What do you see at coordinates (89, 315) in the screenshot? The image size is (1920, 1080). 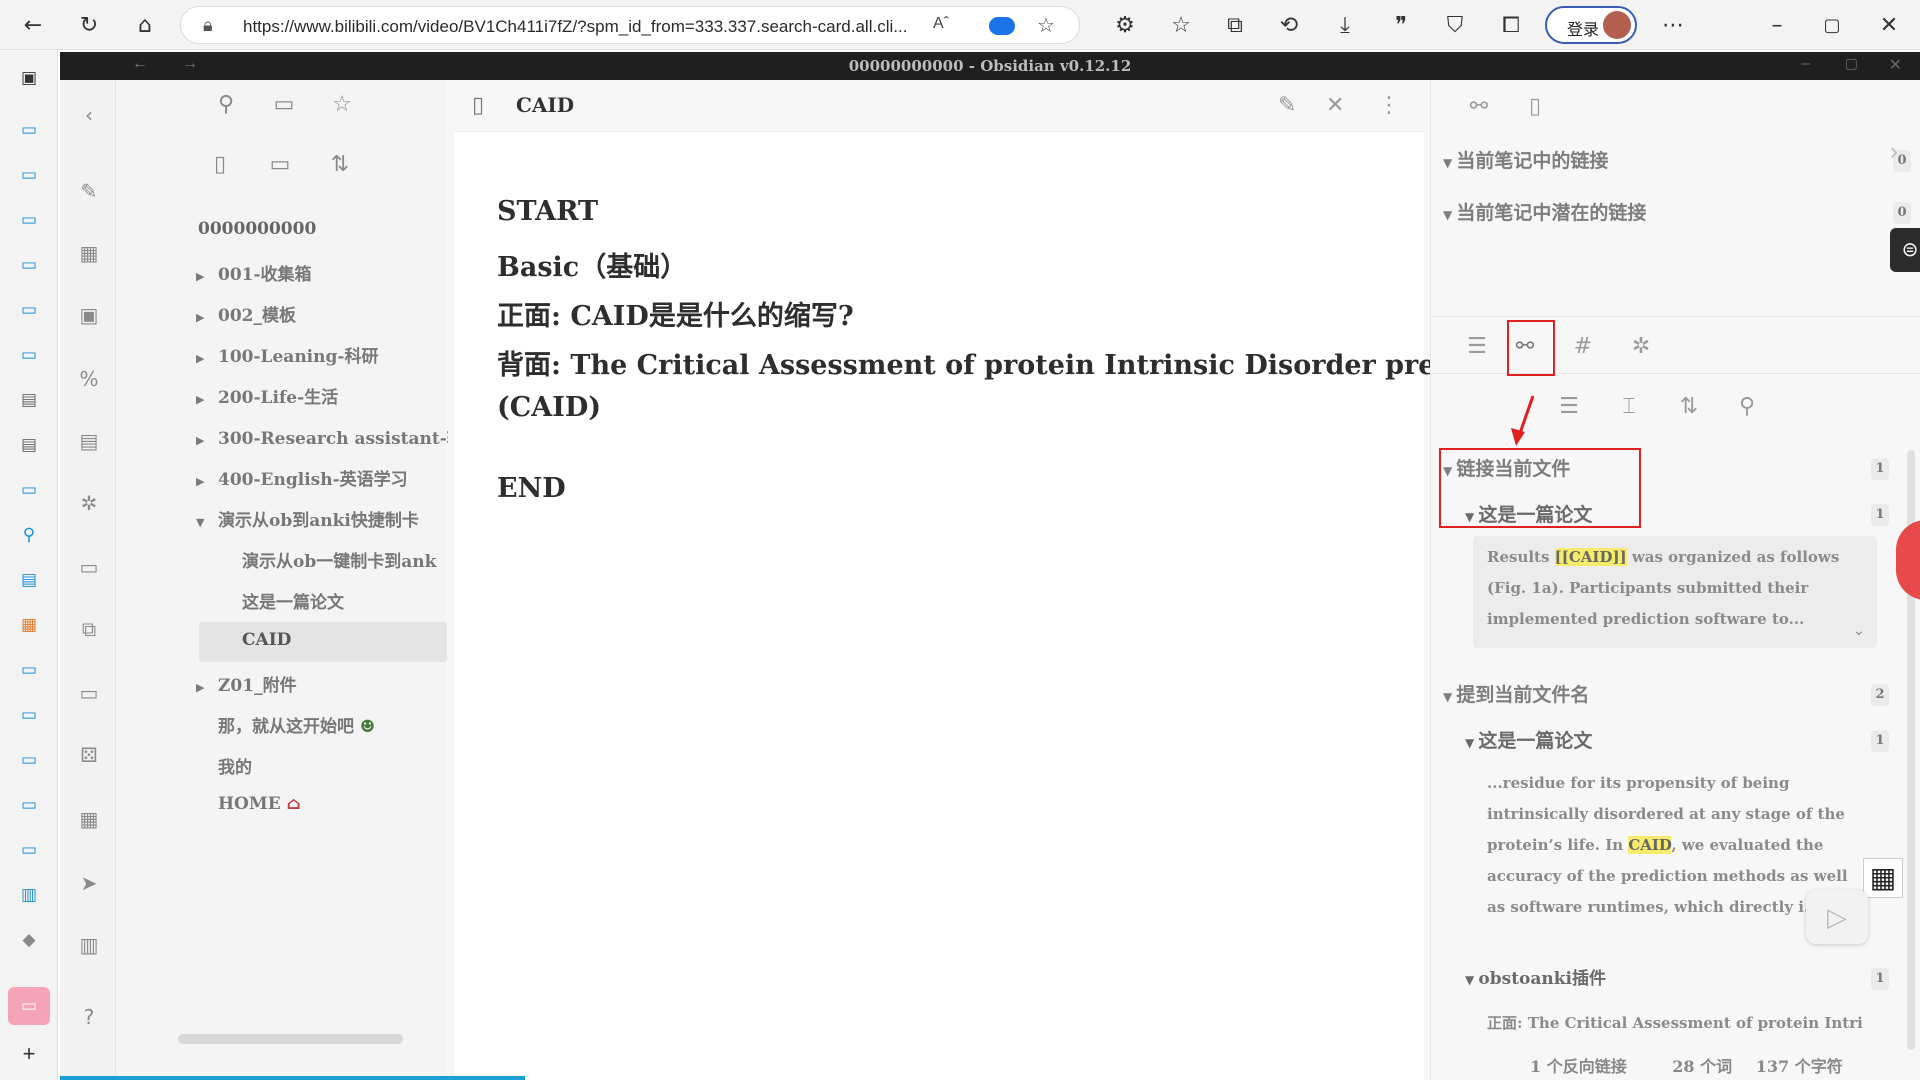 I see `open-file-icon: ▣` at bounding box center [89, 315].